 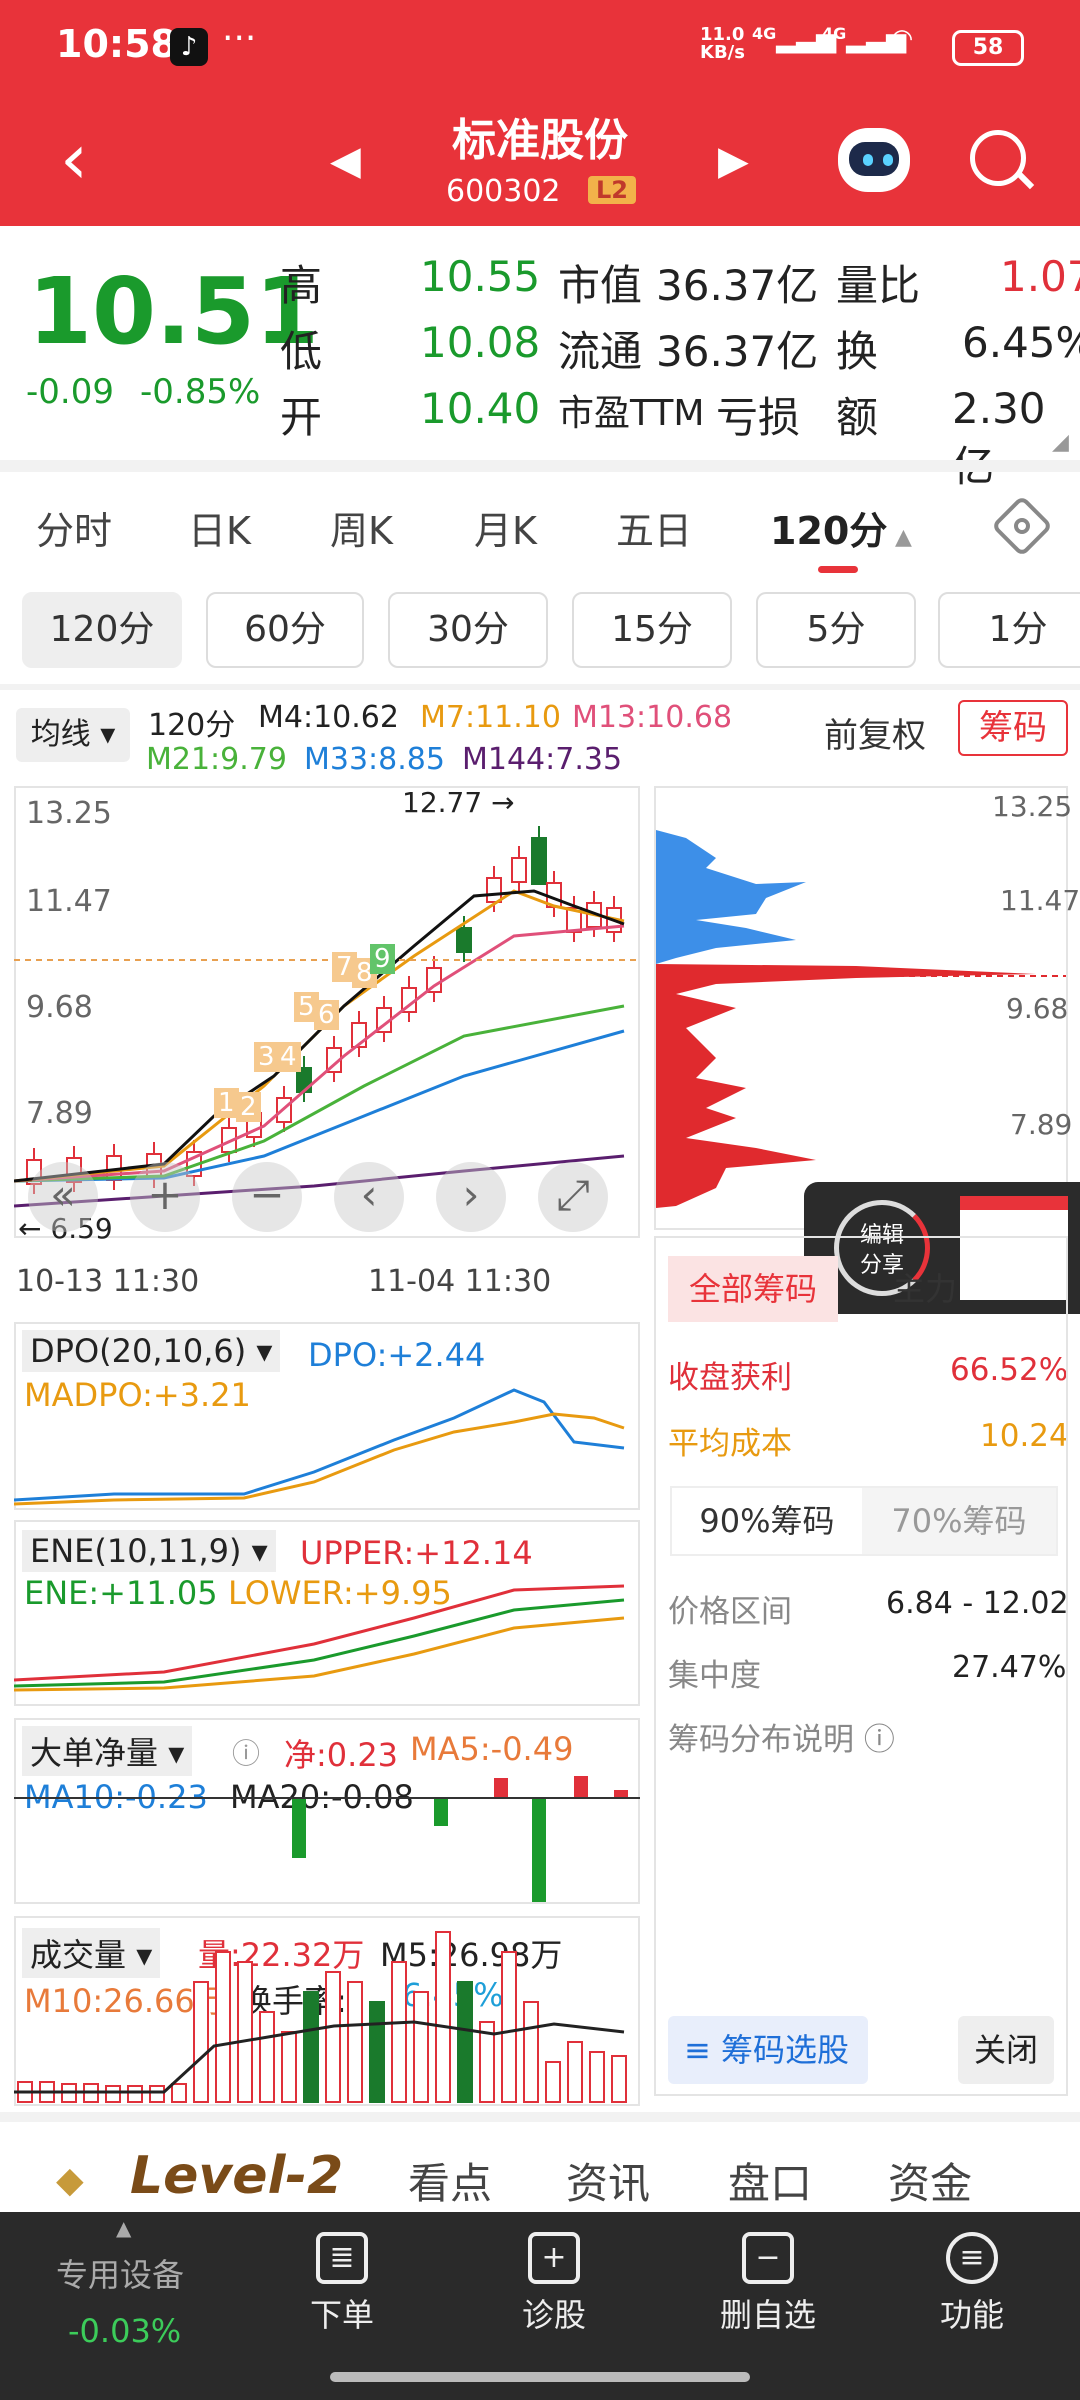 I want to click on ma7-value: M7:11.10, so click(x=490, y=717).